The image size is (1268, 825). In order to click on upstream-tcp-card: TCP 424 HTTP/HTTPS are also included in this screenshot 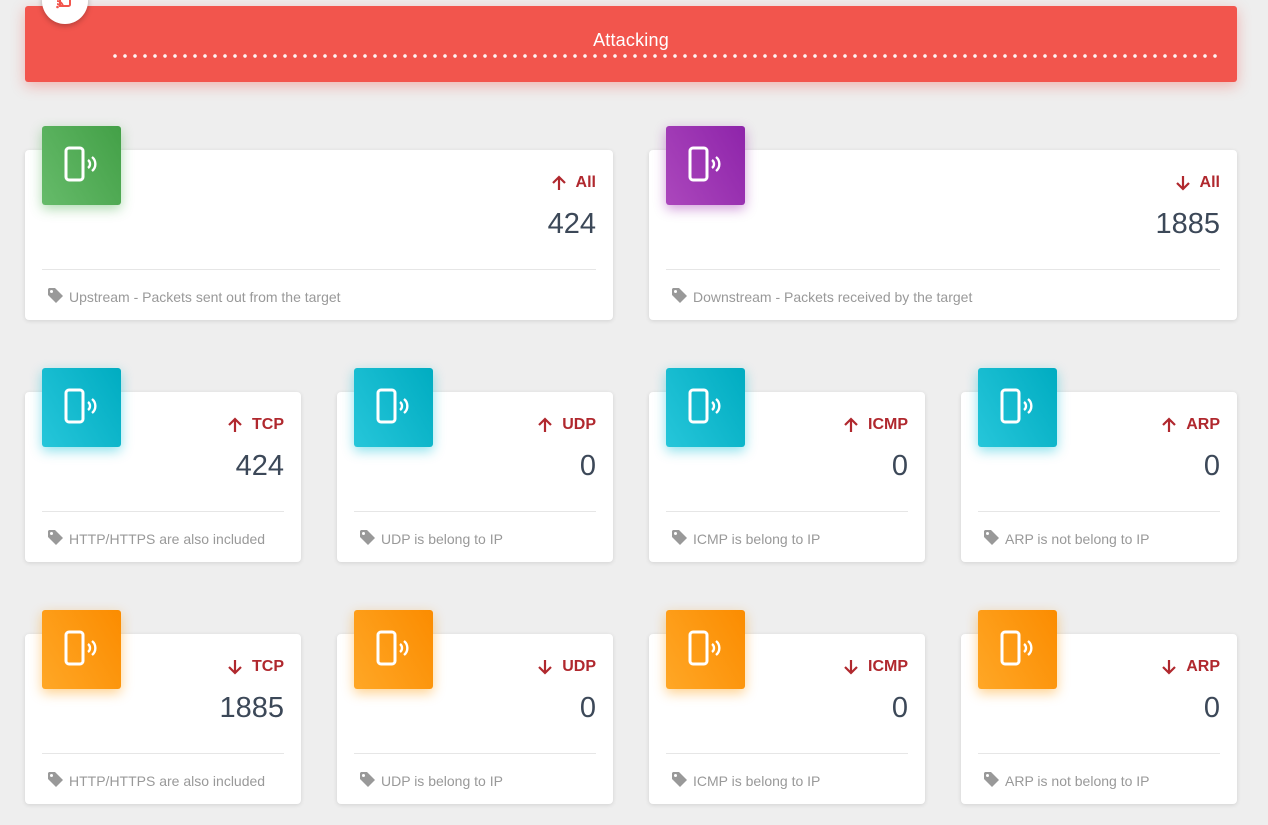, I will do `click(163, 465)`.